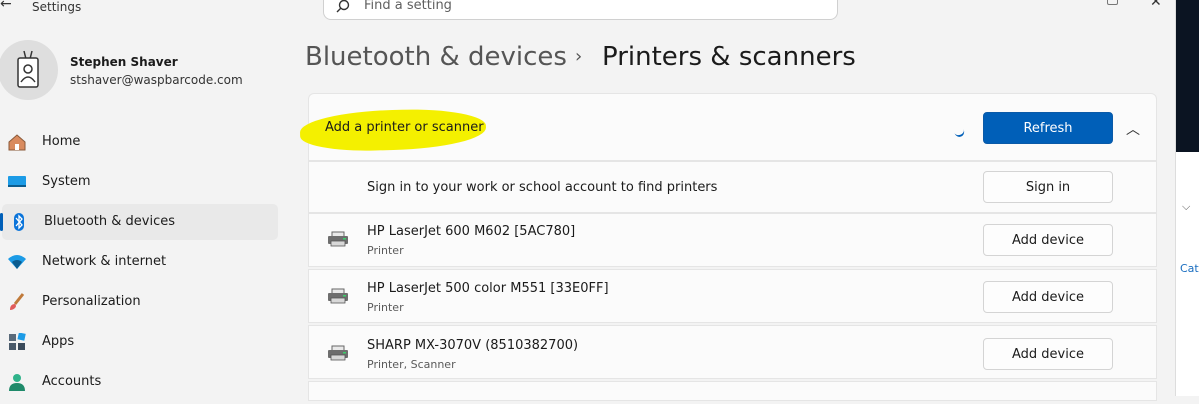 The image size is (1199, 404). Describe the element at coordinates (1, 222) in the screenshot. I see `selection-indicator` at that location.